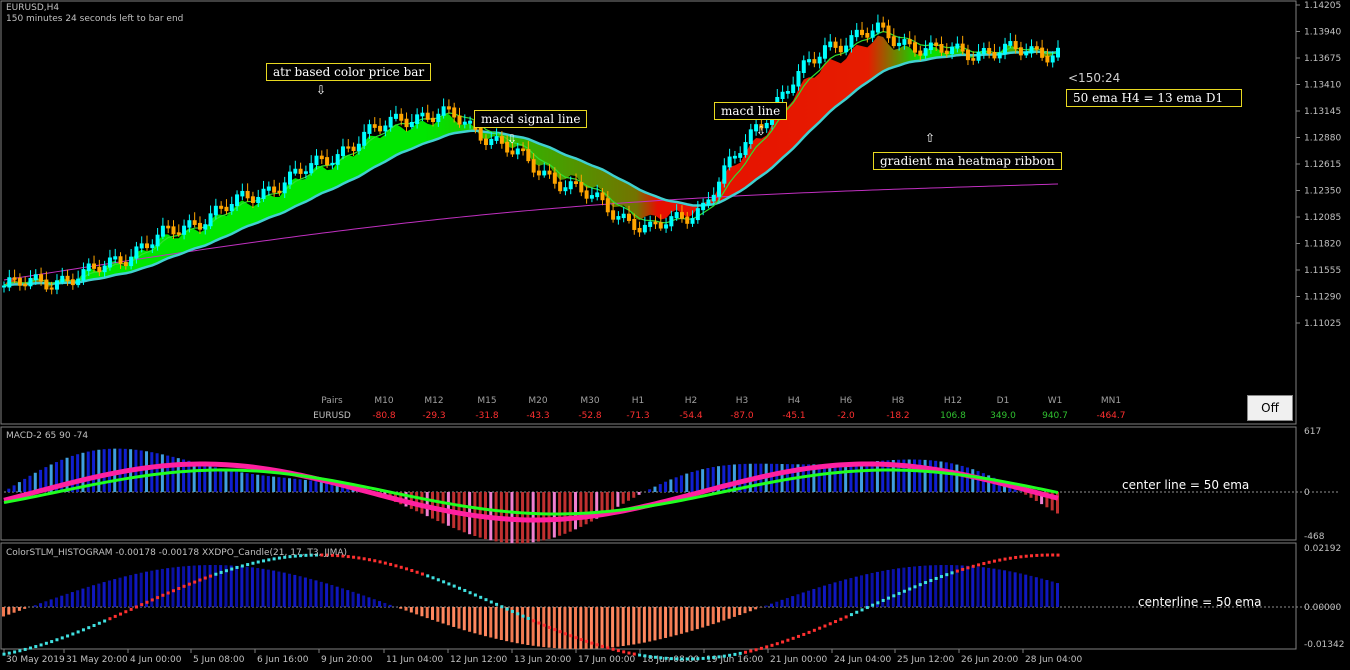  I want to click on mtf-timeframe-header: M30, so click(589, 401).